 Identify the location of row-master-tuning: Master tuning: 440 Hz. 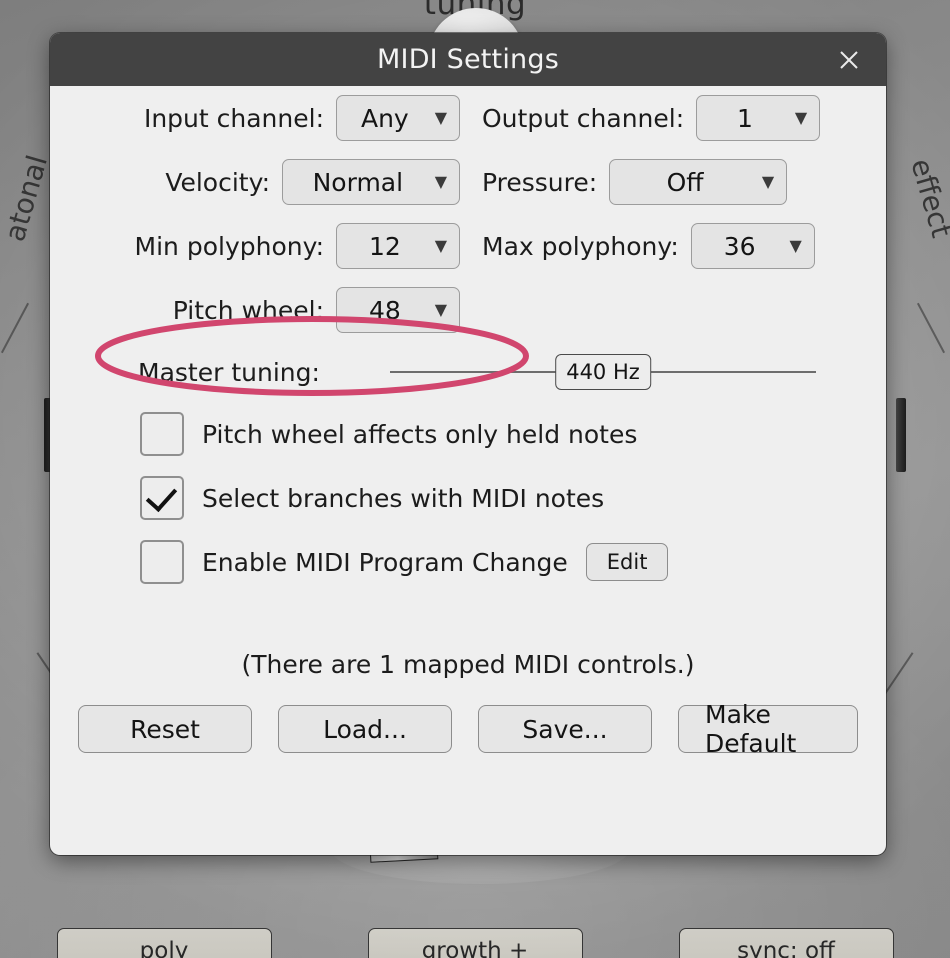
(468, 372).